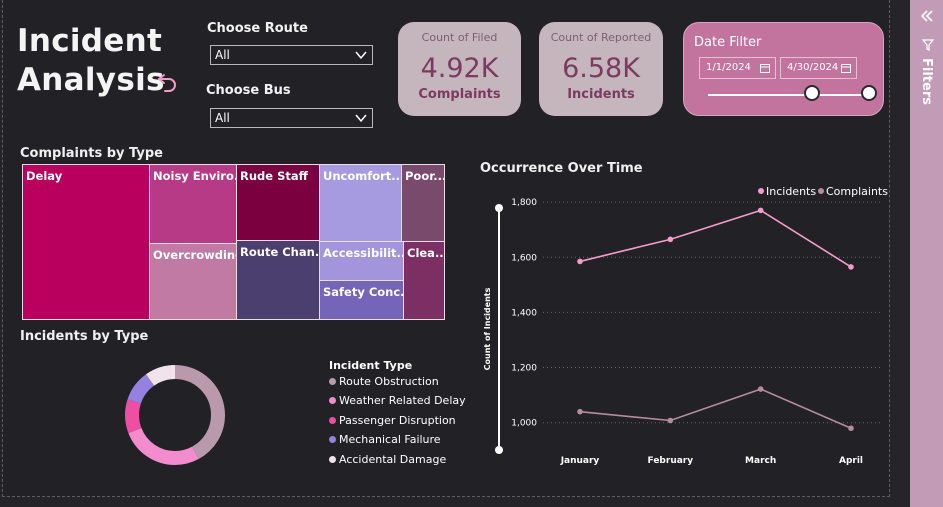 The height and width of the screenshot is (507, 943). What do you see at coordinates (175, 415) in the screenshot?
I see `incidents-donut-chart` at bounding box center [175, 415].